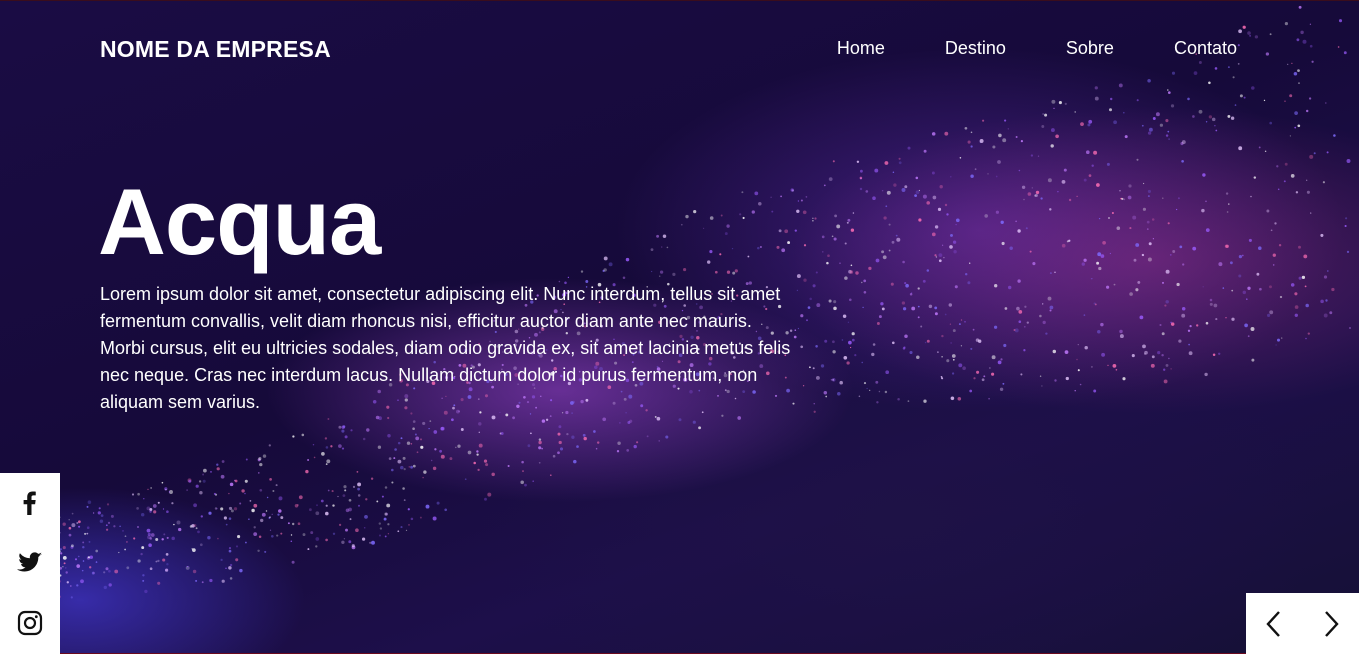 The image size is (1359, 654). I want to click on hero-title: Acqua, so click(239, 221).